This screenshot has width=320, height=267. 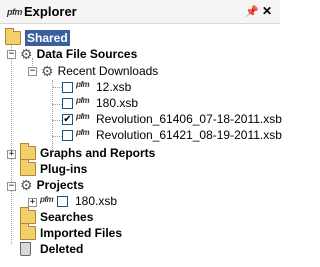 I want to click on tree-item-label: Graphs and Reports, so click(x=98, y=153).